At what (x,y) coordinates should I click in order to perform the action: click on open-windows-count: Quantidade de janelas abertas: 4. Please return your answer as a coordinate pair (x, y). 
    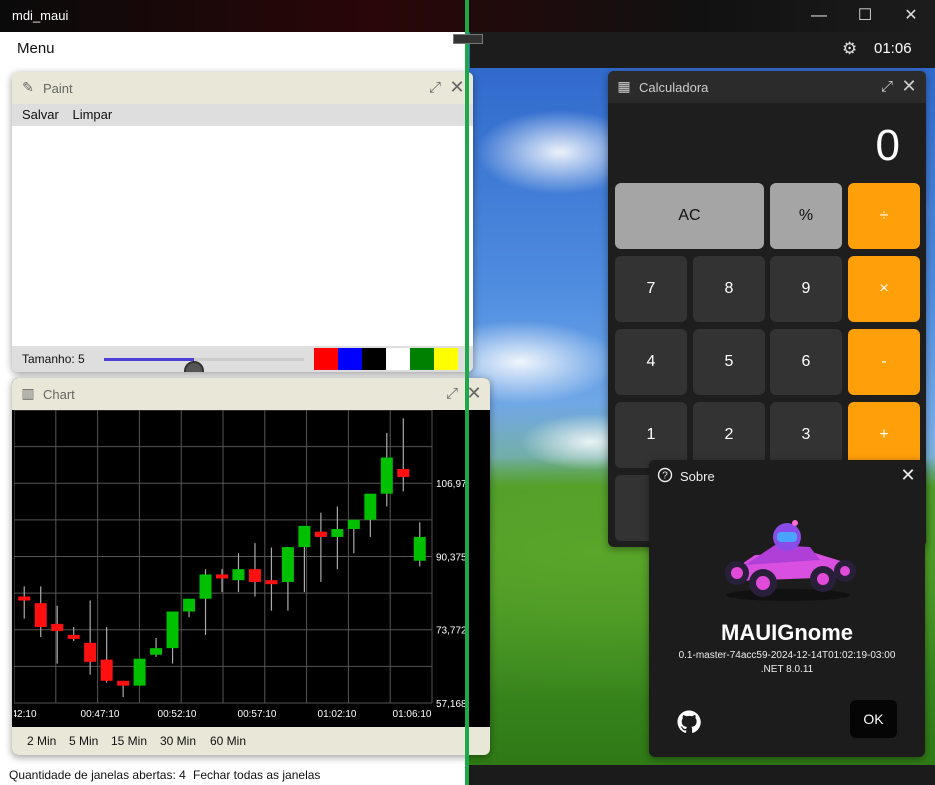
    Looking at the image, I should click on (97, 775).